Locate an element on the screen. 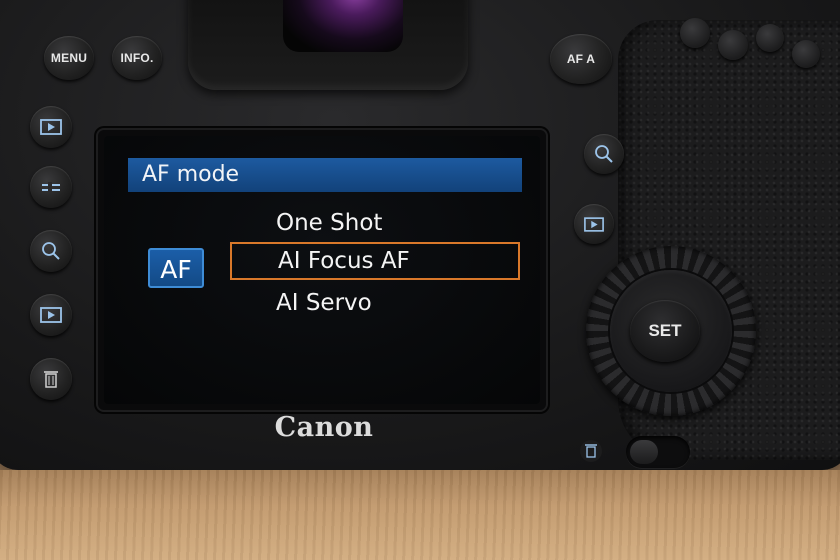 The width and height of the screenshot is (840, 560). delete-button-right is located at coordinates (591, 451).